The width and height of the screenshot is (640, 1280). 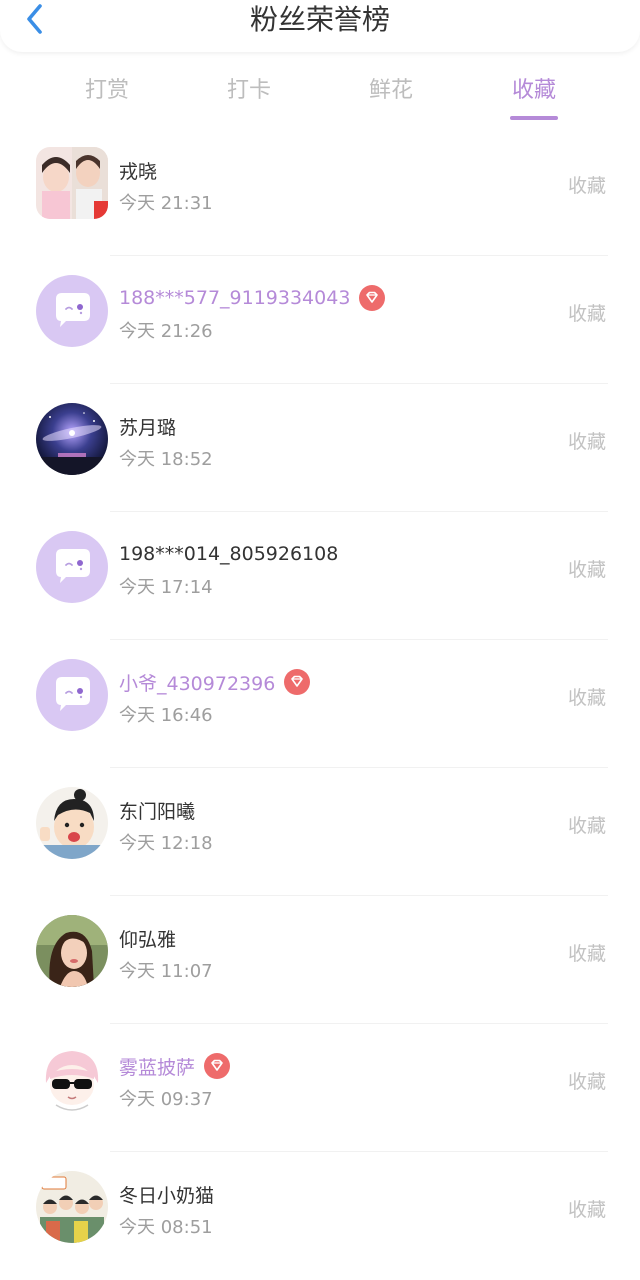 I want to click on fan-name: 仰弘雅, so click(x=148, y=939).